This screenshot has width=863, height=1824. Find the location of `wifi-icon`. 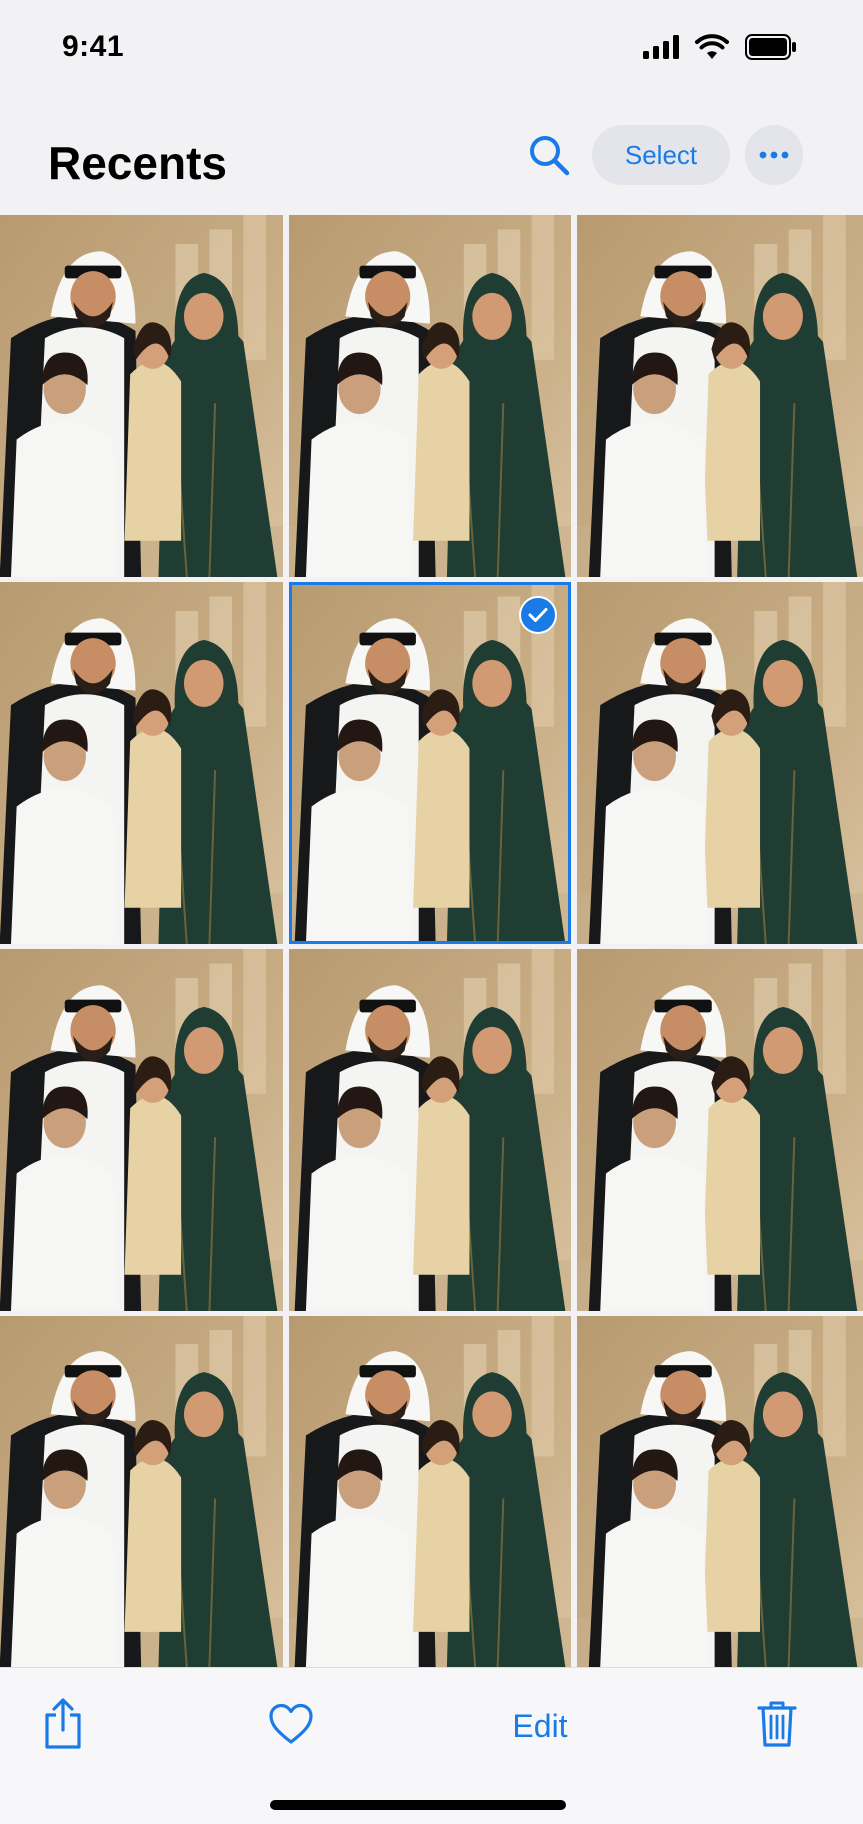

wifi-icon is located at coordinates (712, 49).